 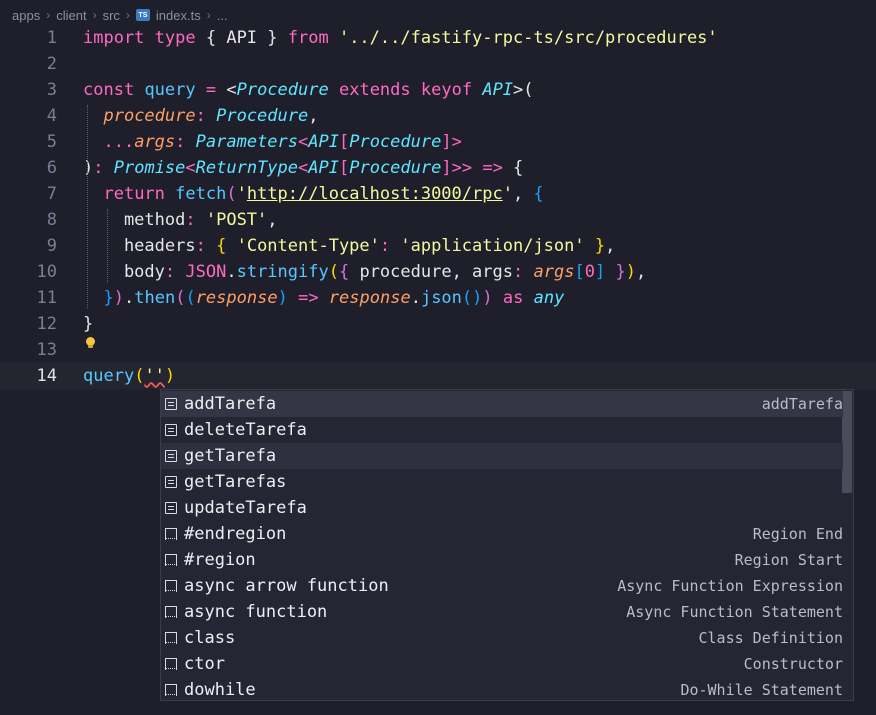 I want to click on suggestion-item: addTarefa addTarefa, so click(x=502, y=404).